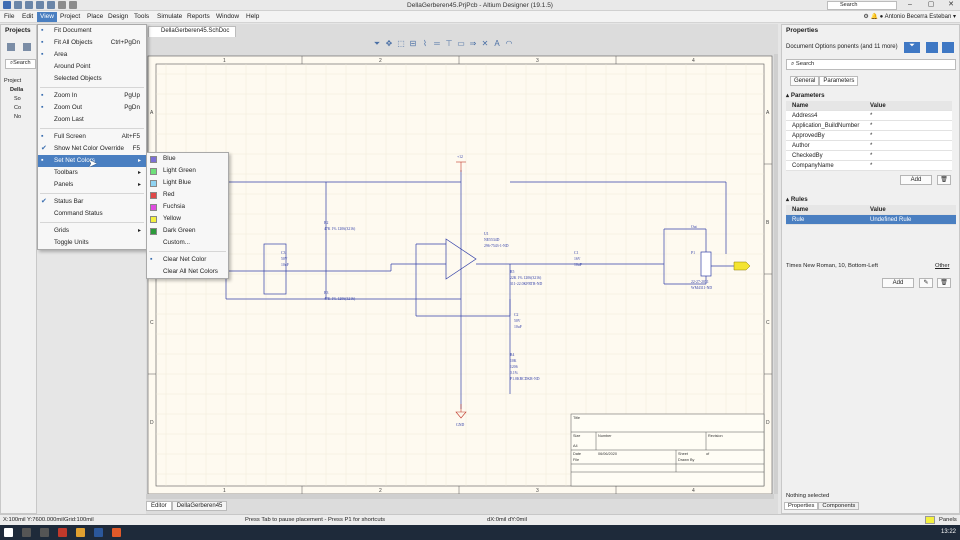 This screenshot has height=540, width=960. What do you see at coordinates (187, 171) in the screenshot?
I see `color-item-light-green: Light Green` at bounding box center [187, 171].